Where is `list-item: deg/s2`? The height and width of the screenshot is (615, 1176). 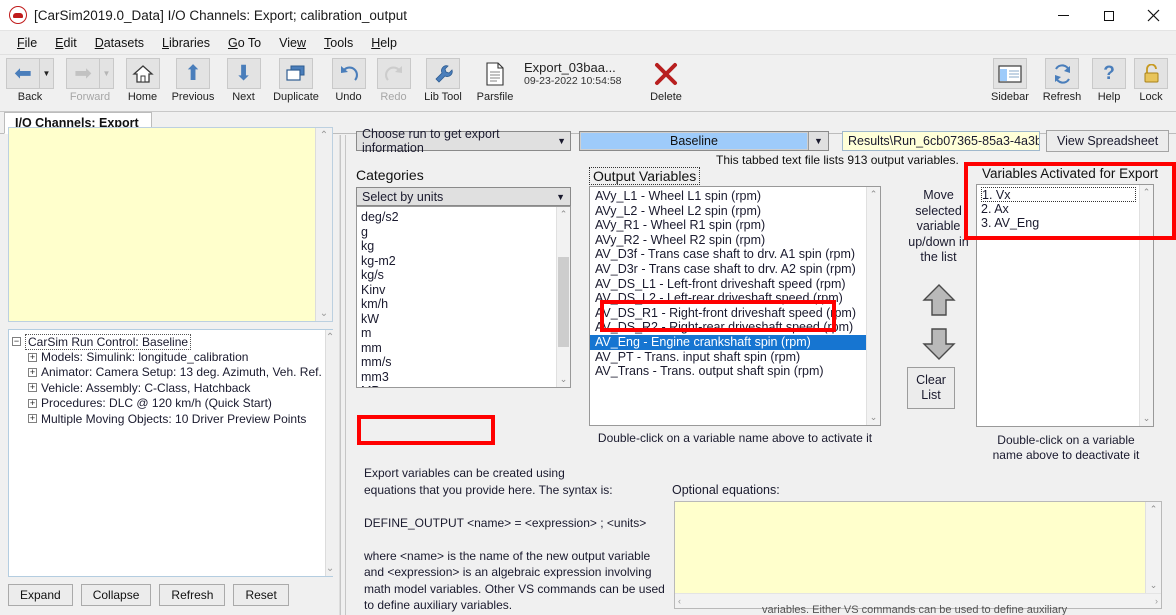
list-item: deg/s2 is located at coordinates (458, 217).